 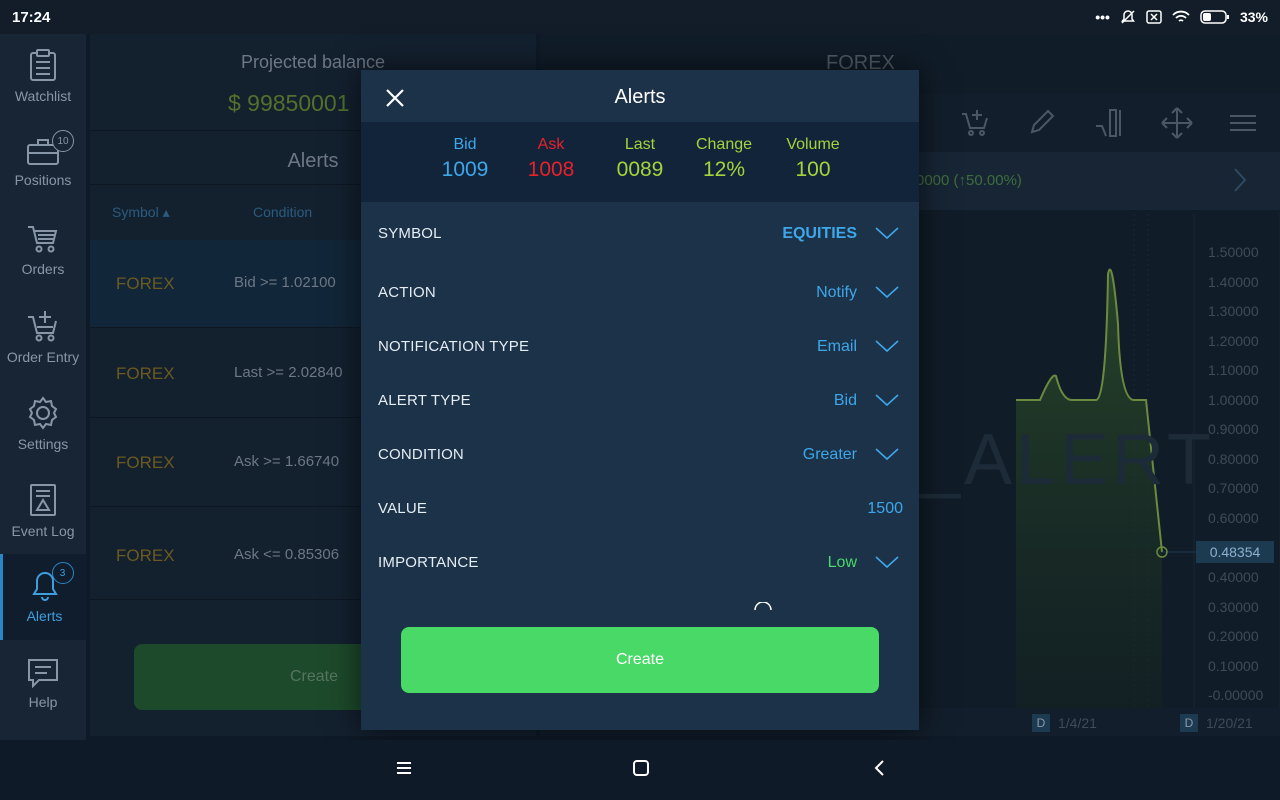 I want to click on gear-icon, so click(x=43, y=413).